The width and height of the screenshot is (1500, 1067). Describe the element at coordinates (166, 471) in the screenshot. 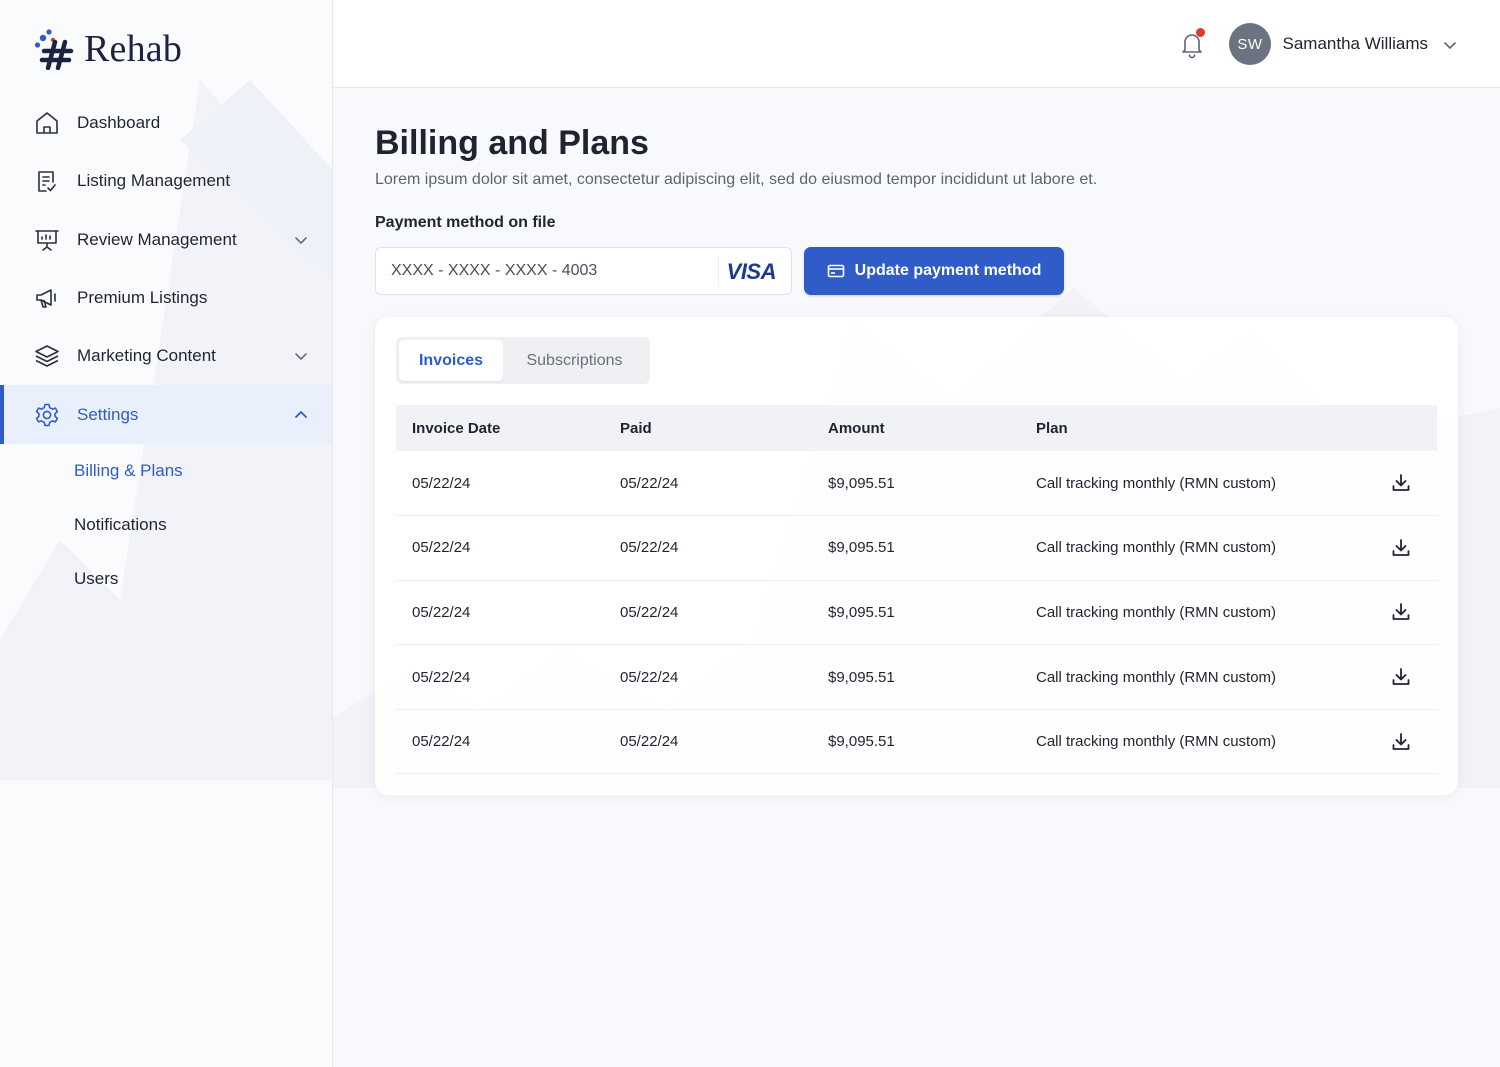

I see `sidebar-subitem-billing-plans: Billing & Plans` at that location.